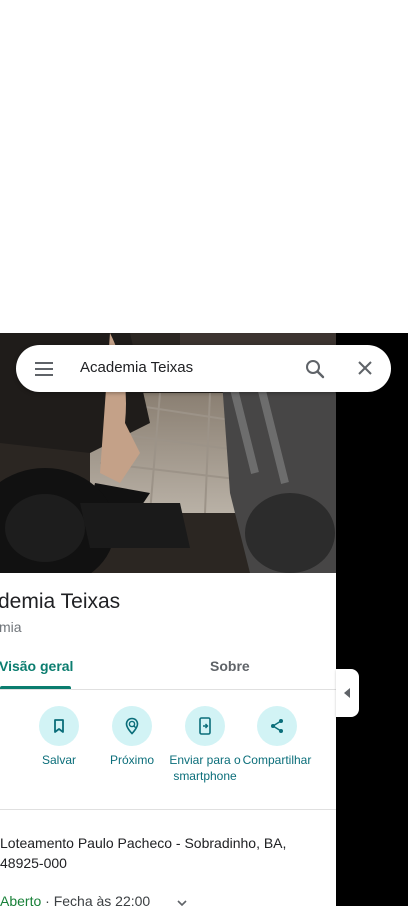 This screenshot has width=408, height=906. Describe the element at coordinates (21, 899) in the screenshot. I see `open-status: Aberto` at that location.